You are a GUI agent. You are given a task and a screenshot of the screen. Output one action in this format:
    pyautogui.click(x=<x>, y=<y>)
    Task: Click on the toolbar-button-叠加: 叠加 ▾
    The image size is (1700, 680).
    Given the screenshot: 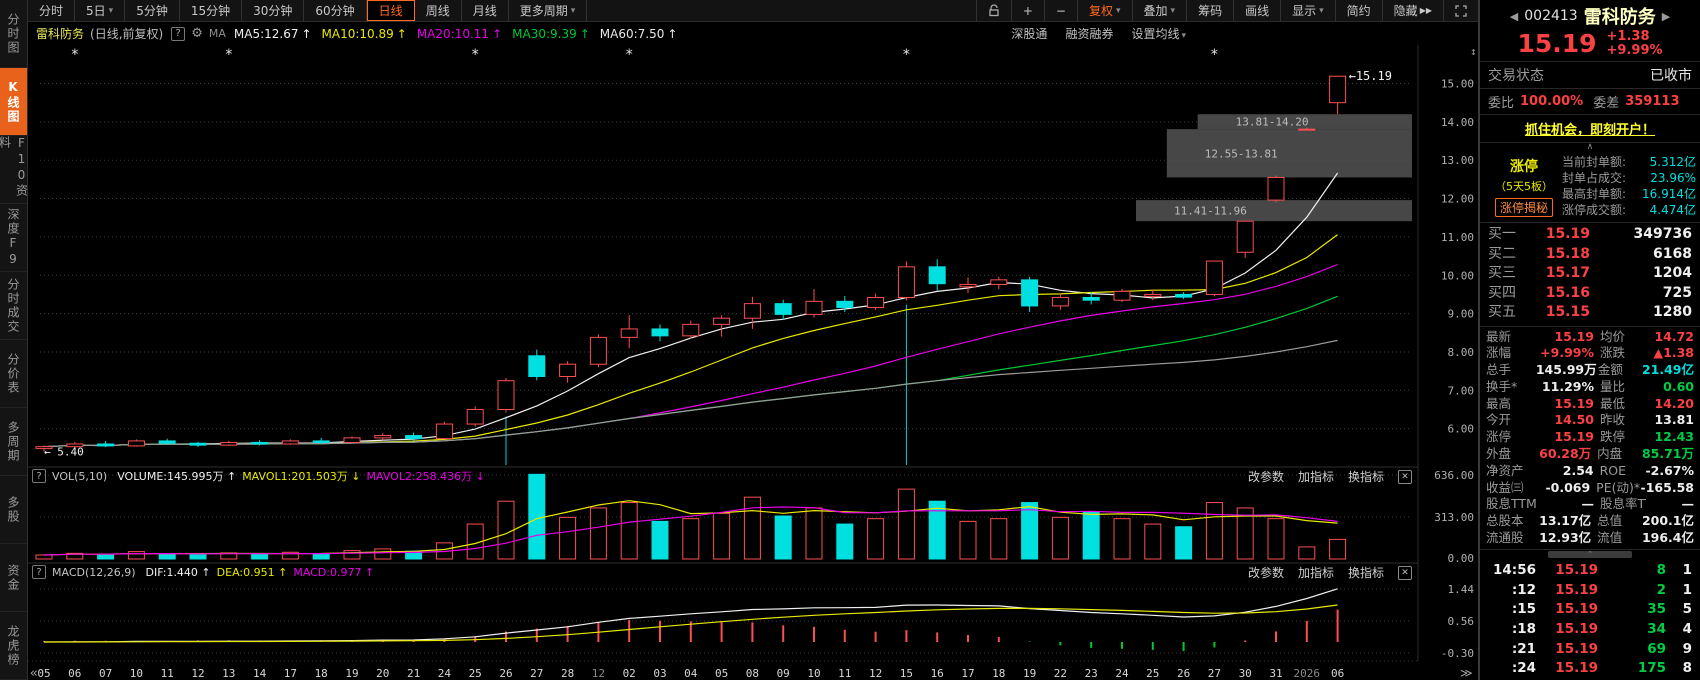 What is the action you would take?
    pyautogui.click(x=1159, y=10)
    